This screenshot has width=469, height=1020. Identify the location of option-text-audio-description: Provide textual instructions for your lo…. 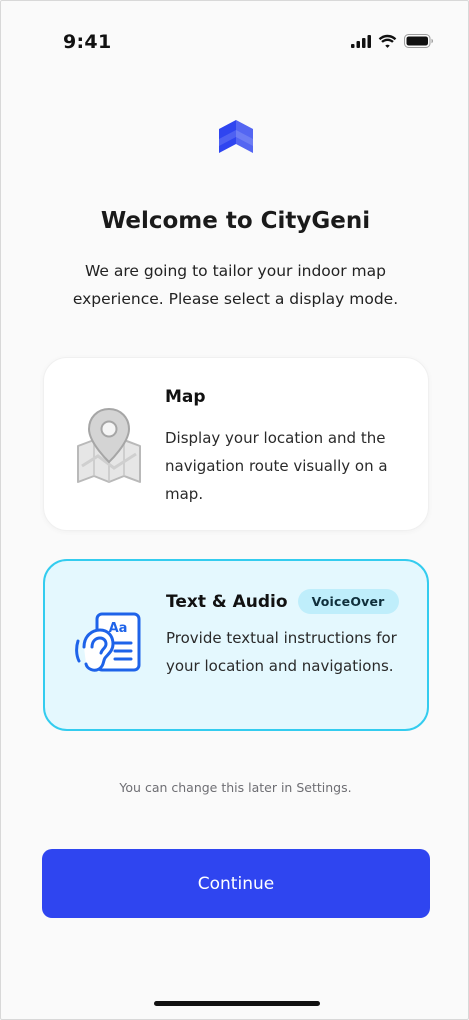
(281, 652).